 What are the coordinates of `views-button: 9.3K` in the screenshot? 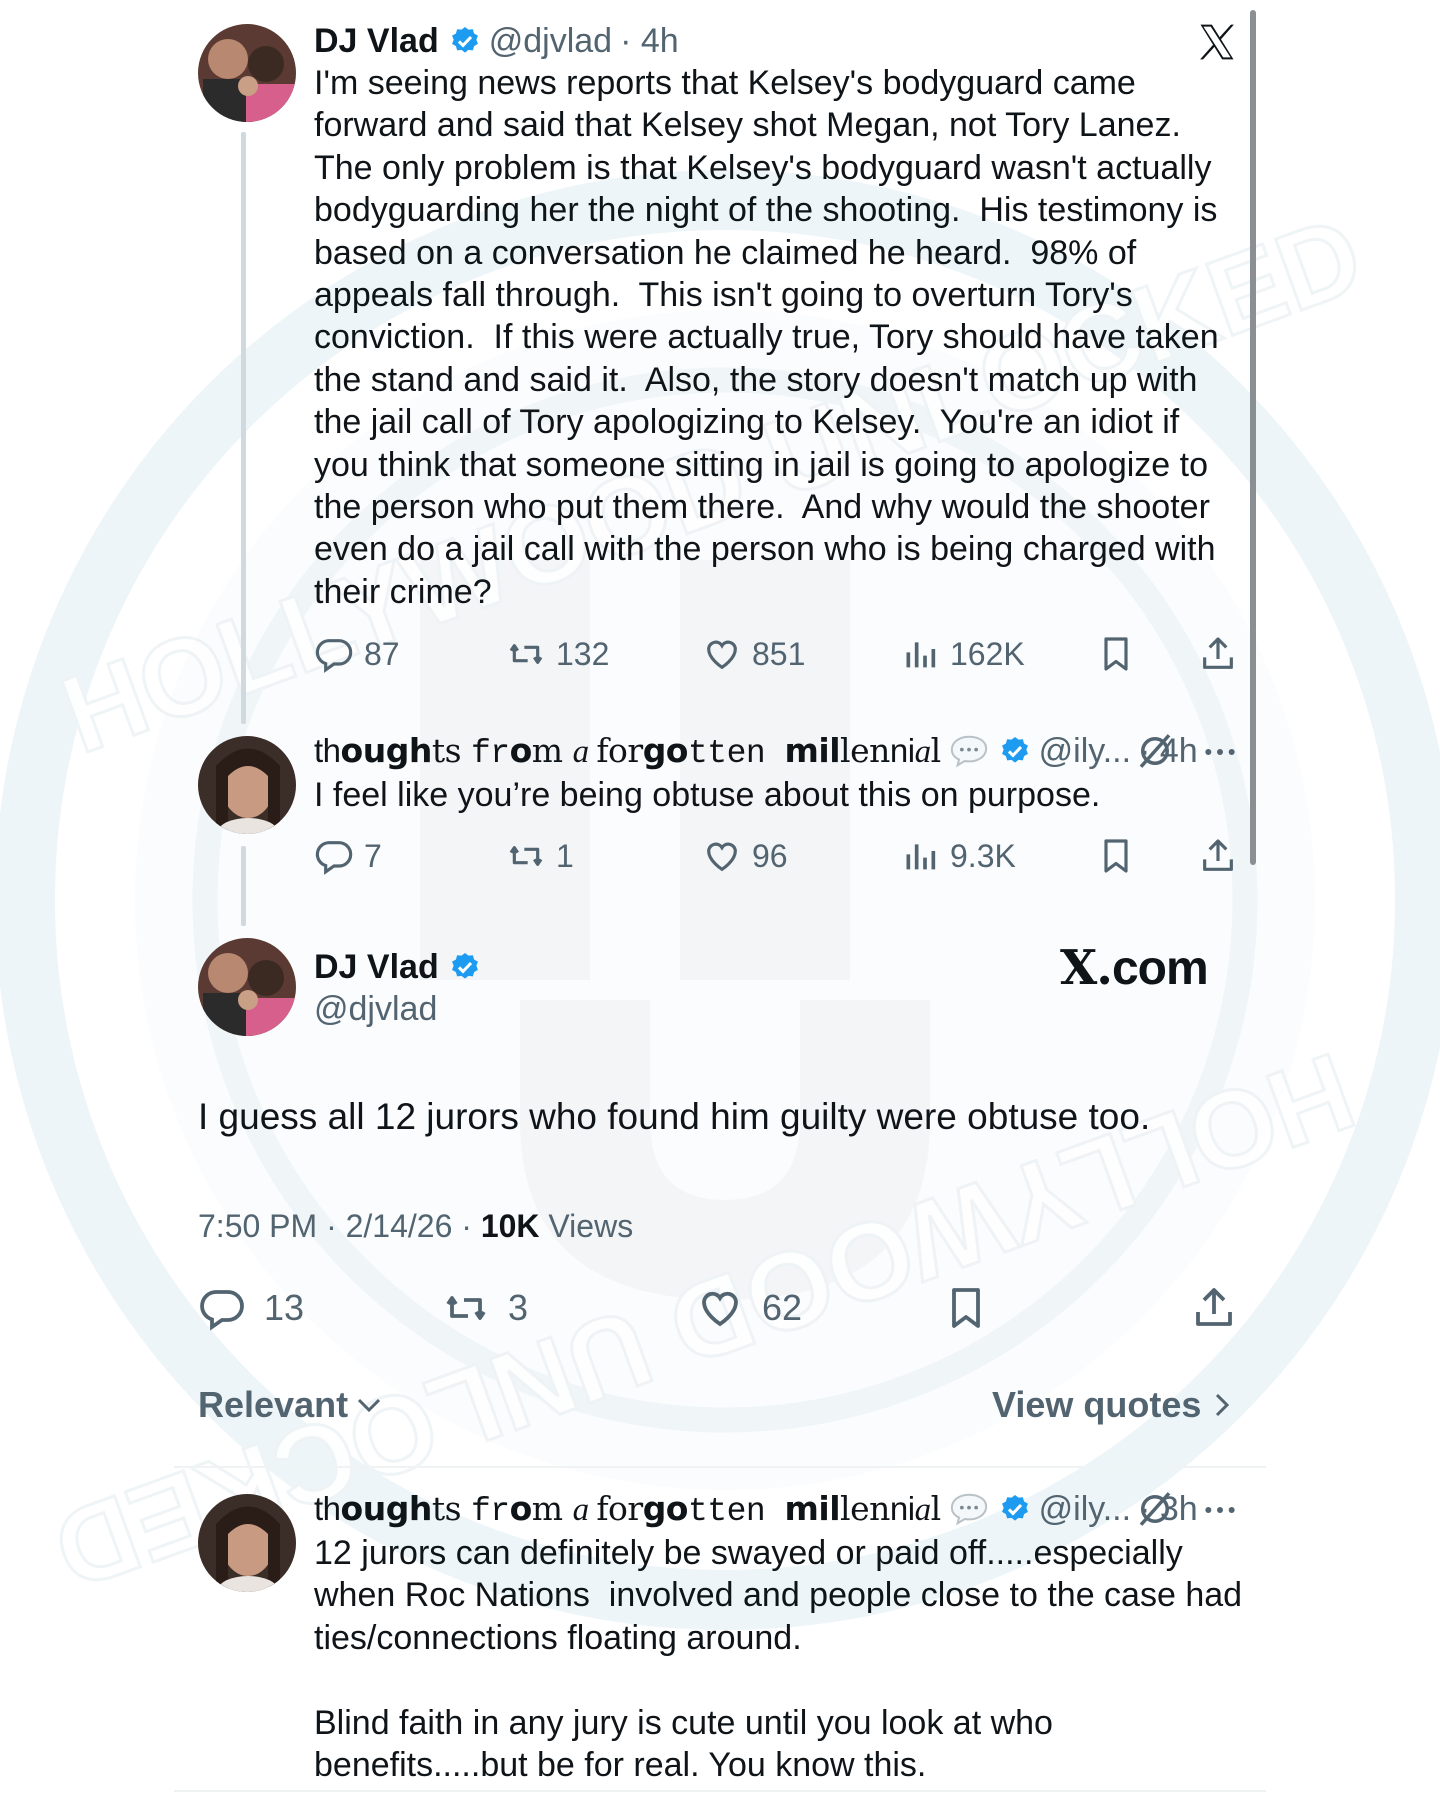 It's located at (958, 856).